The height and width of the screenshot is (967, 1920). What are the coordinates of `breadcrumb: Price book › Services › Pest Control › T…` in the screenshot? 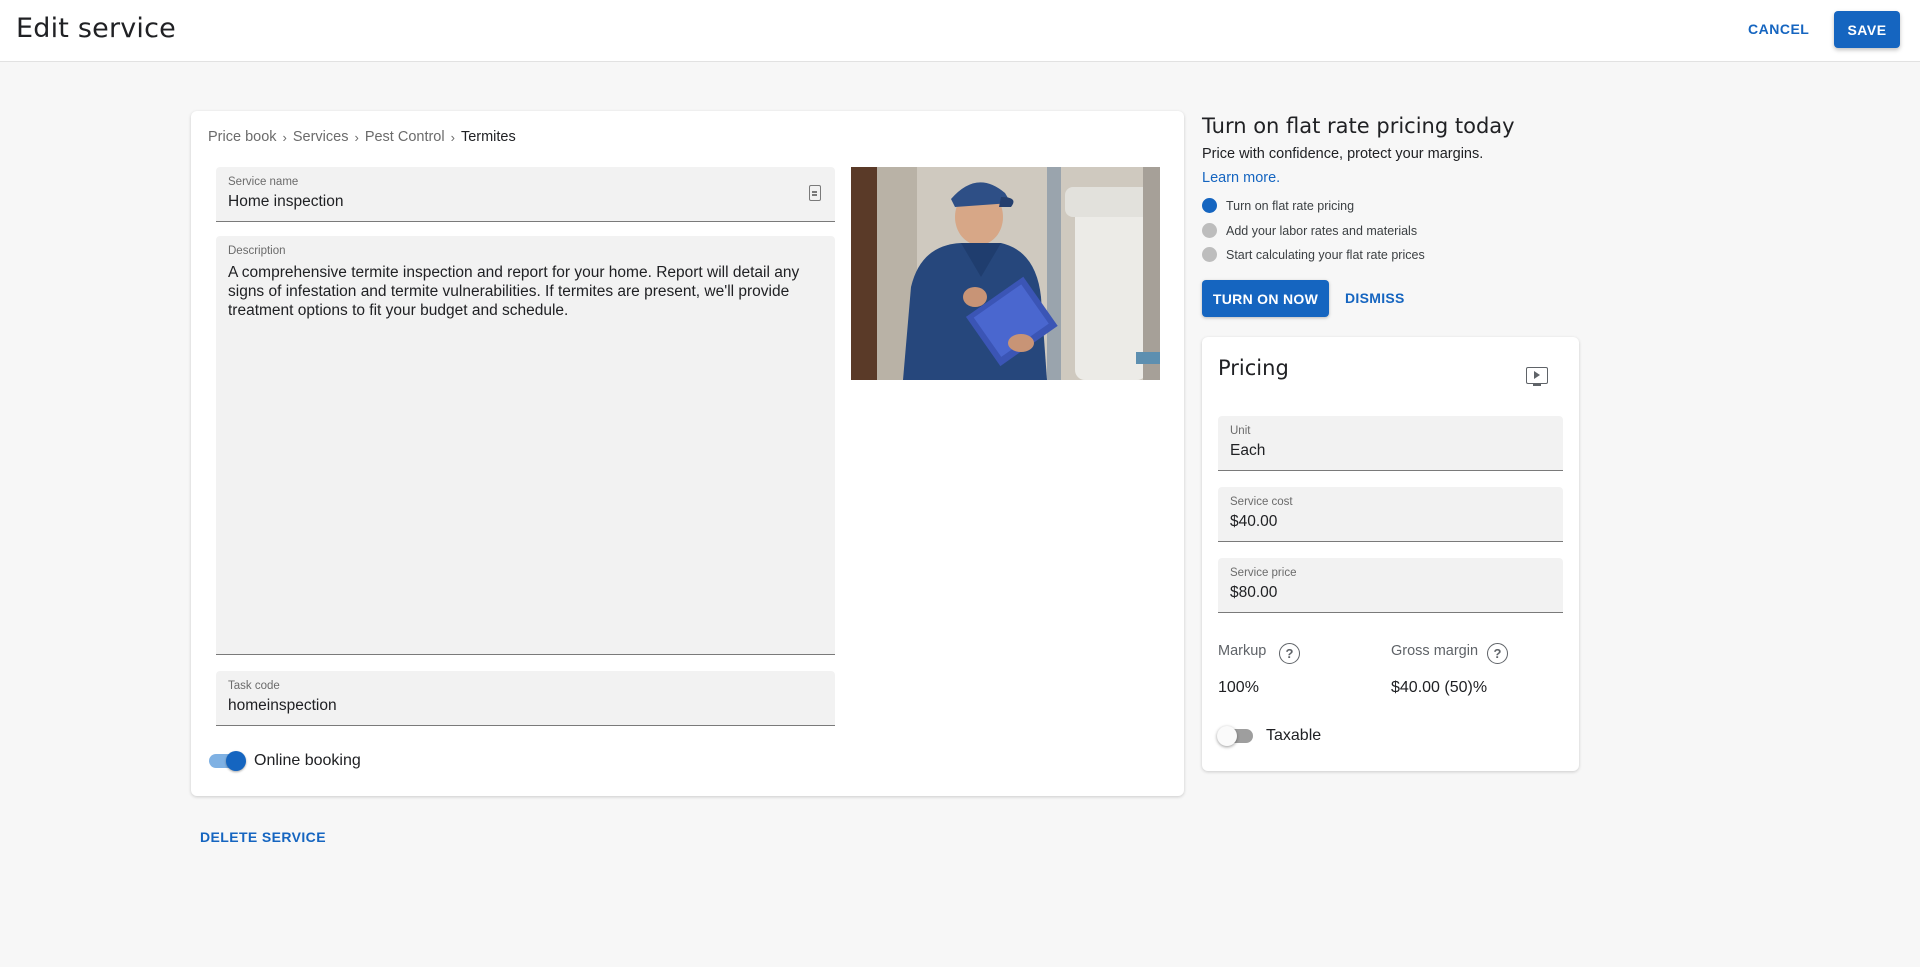 It's located at (362, 137).